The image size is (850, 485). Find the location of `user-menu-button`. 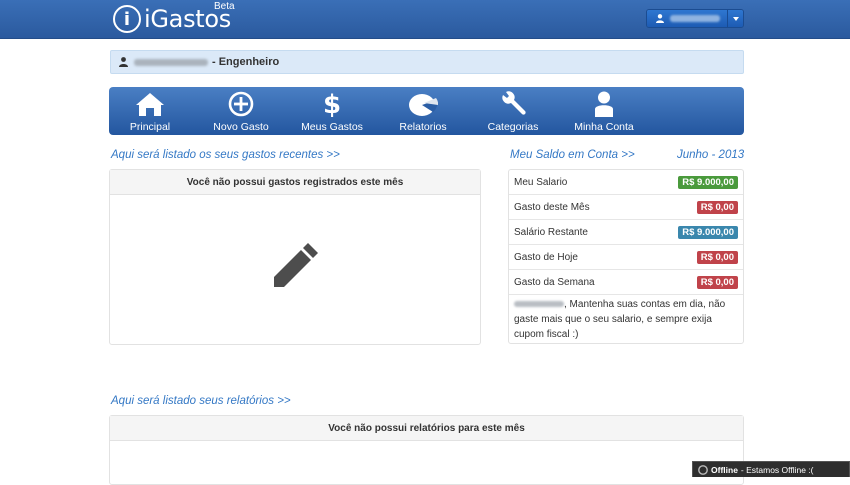

user-menu-button is located at coordinates (695, 18).